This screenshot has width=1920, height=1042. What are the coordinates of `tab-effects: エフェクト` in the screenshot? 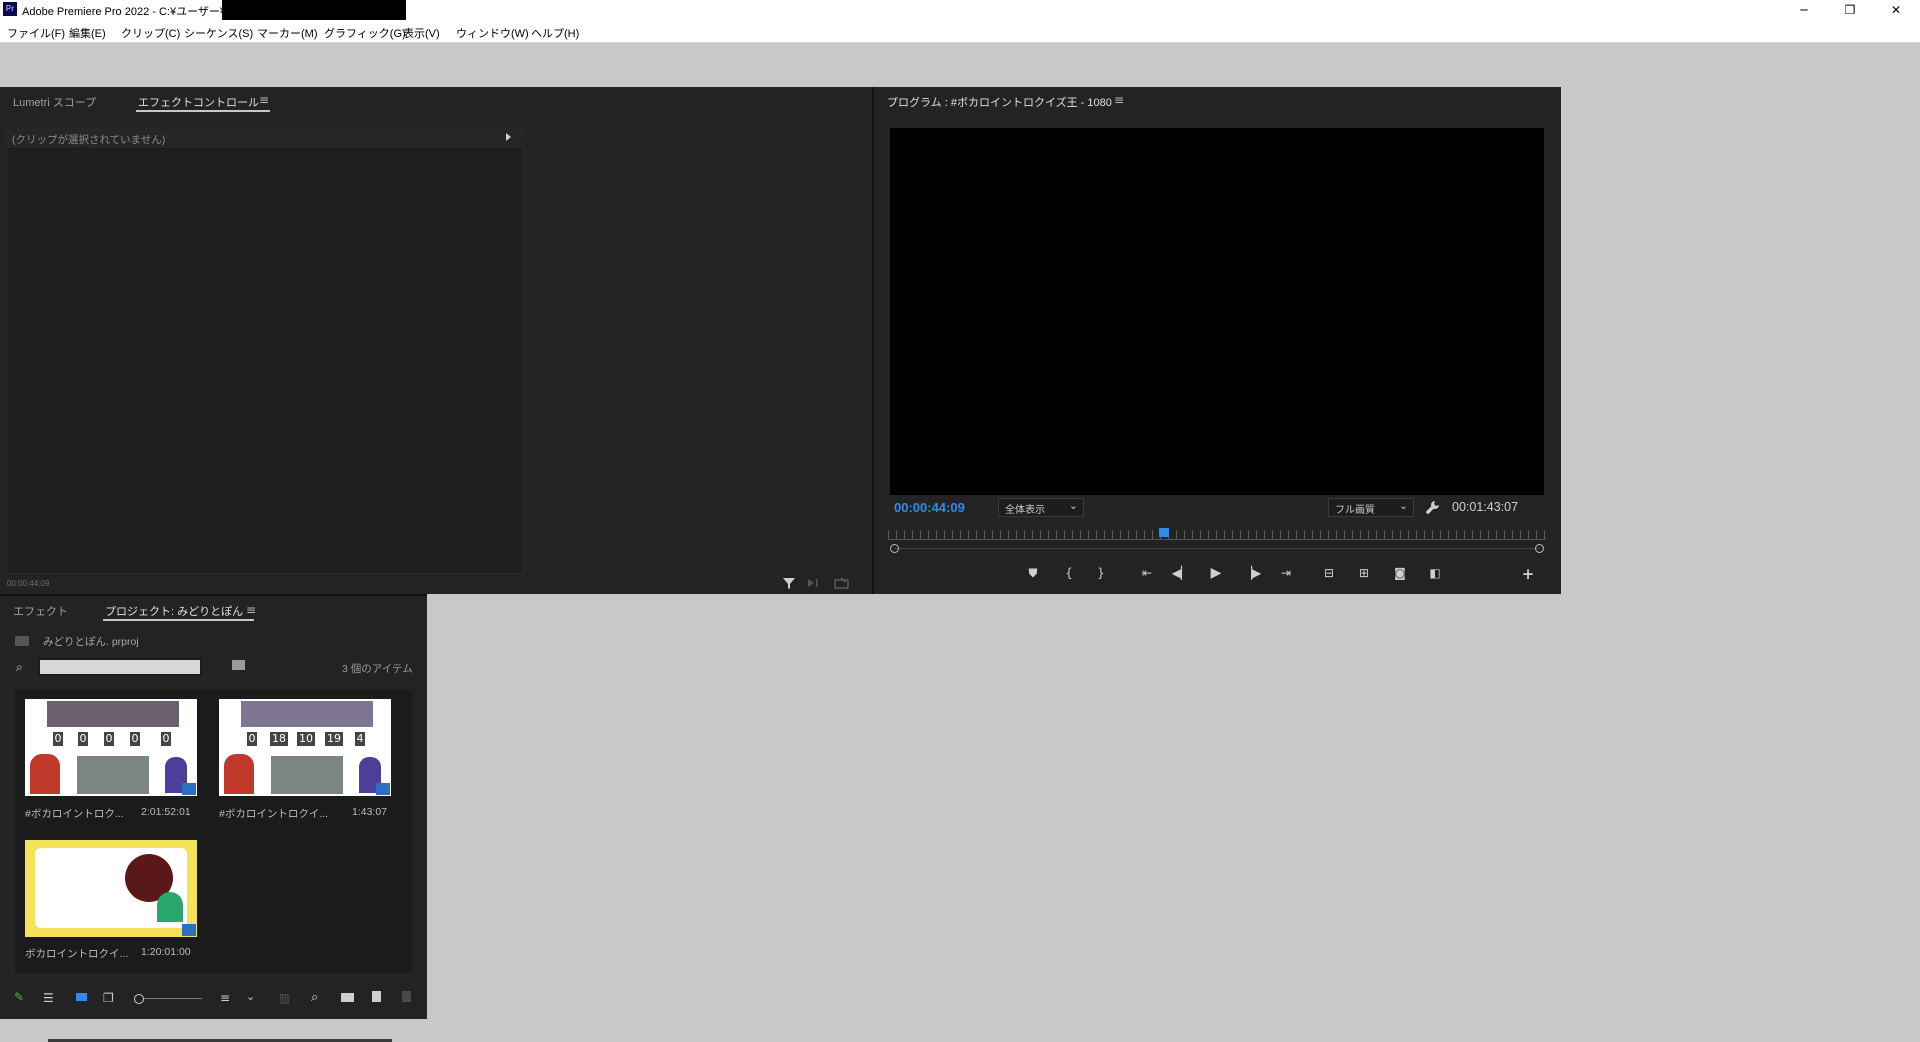 It's located at (40, 611).